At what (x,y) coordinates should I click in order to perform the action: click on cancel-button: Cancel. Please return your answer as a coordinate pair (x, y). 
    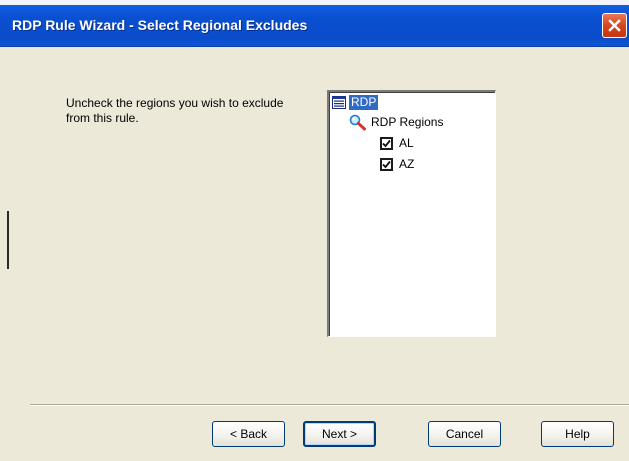
    Looking at the image, I should click on (464, 434).